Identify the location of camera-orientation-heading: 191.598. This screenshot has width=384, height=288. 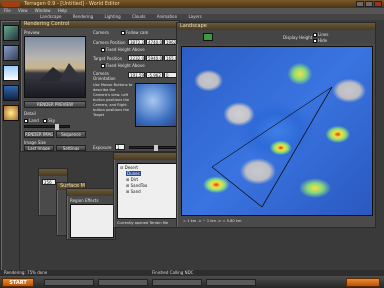
(136, 75).